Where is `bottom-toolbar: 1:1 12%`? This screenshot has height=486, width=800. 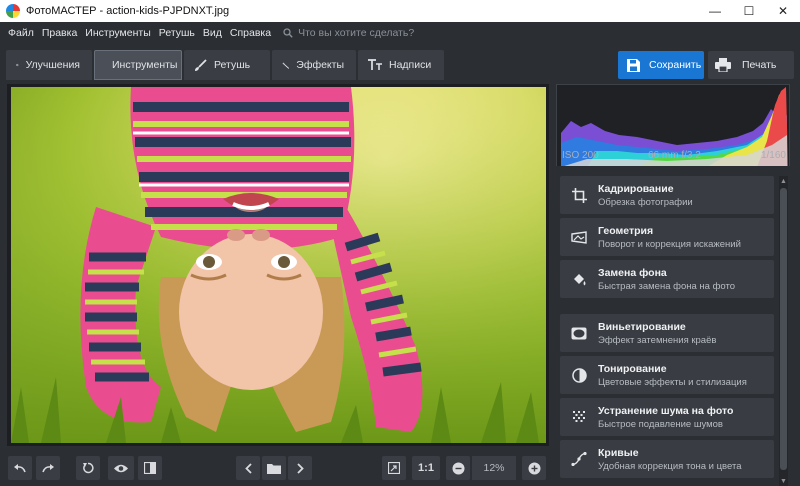
bottom-toolbar: 1:1 12% is located at coordinates (278, 468).